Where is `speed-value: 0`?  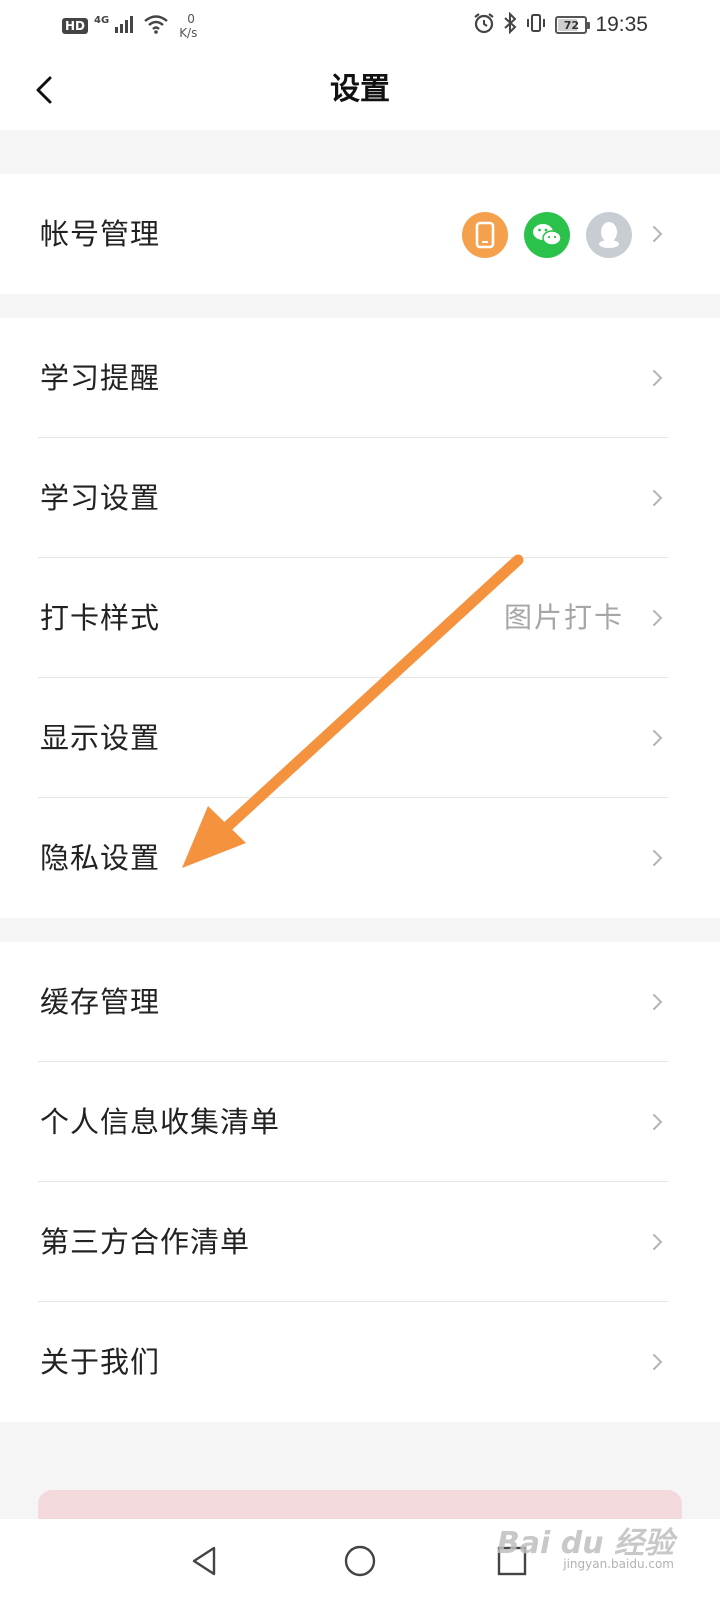 speed-value: 0 is located at coordinates (191, 19).